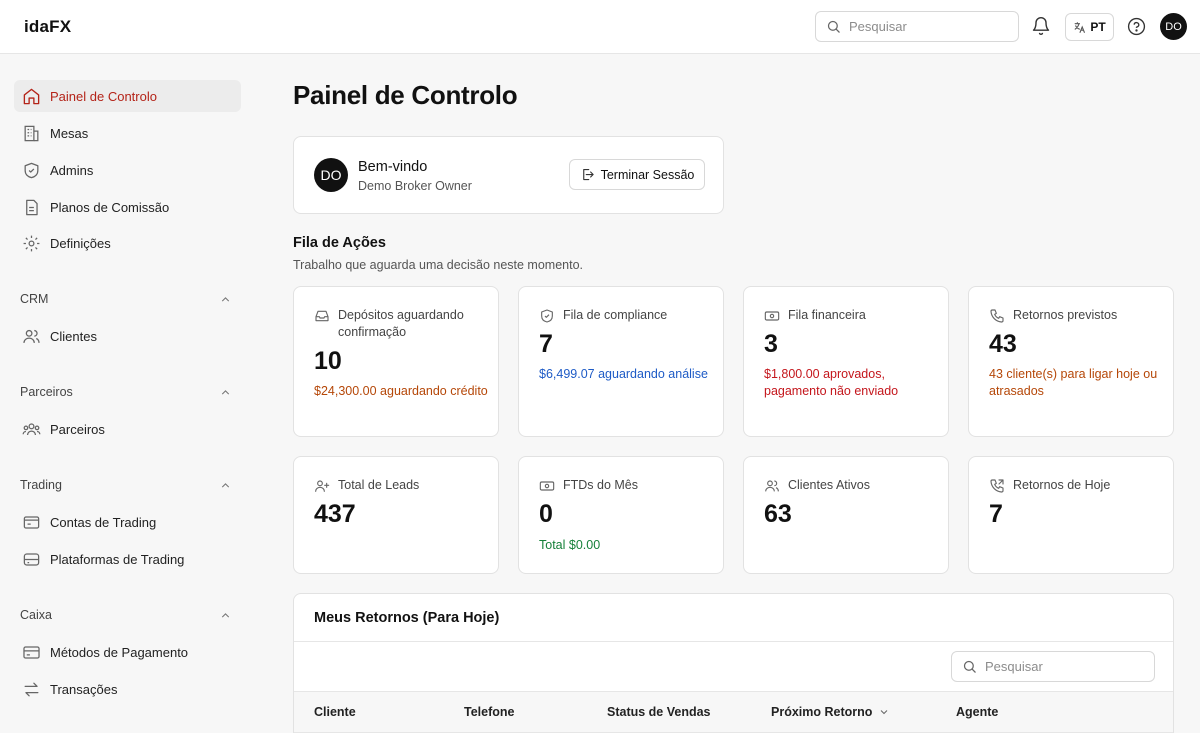  I want to click on card-value: 43, so click(1003, 344).